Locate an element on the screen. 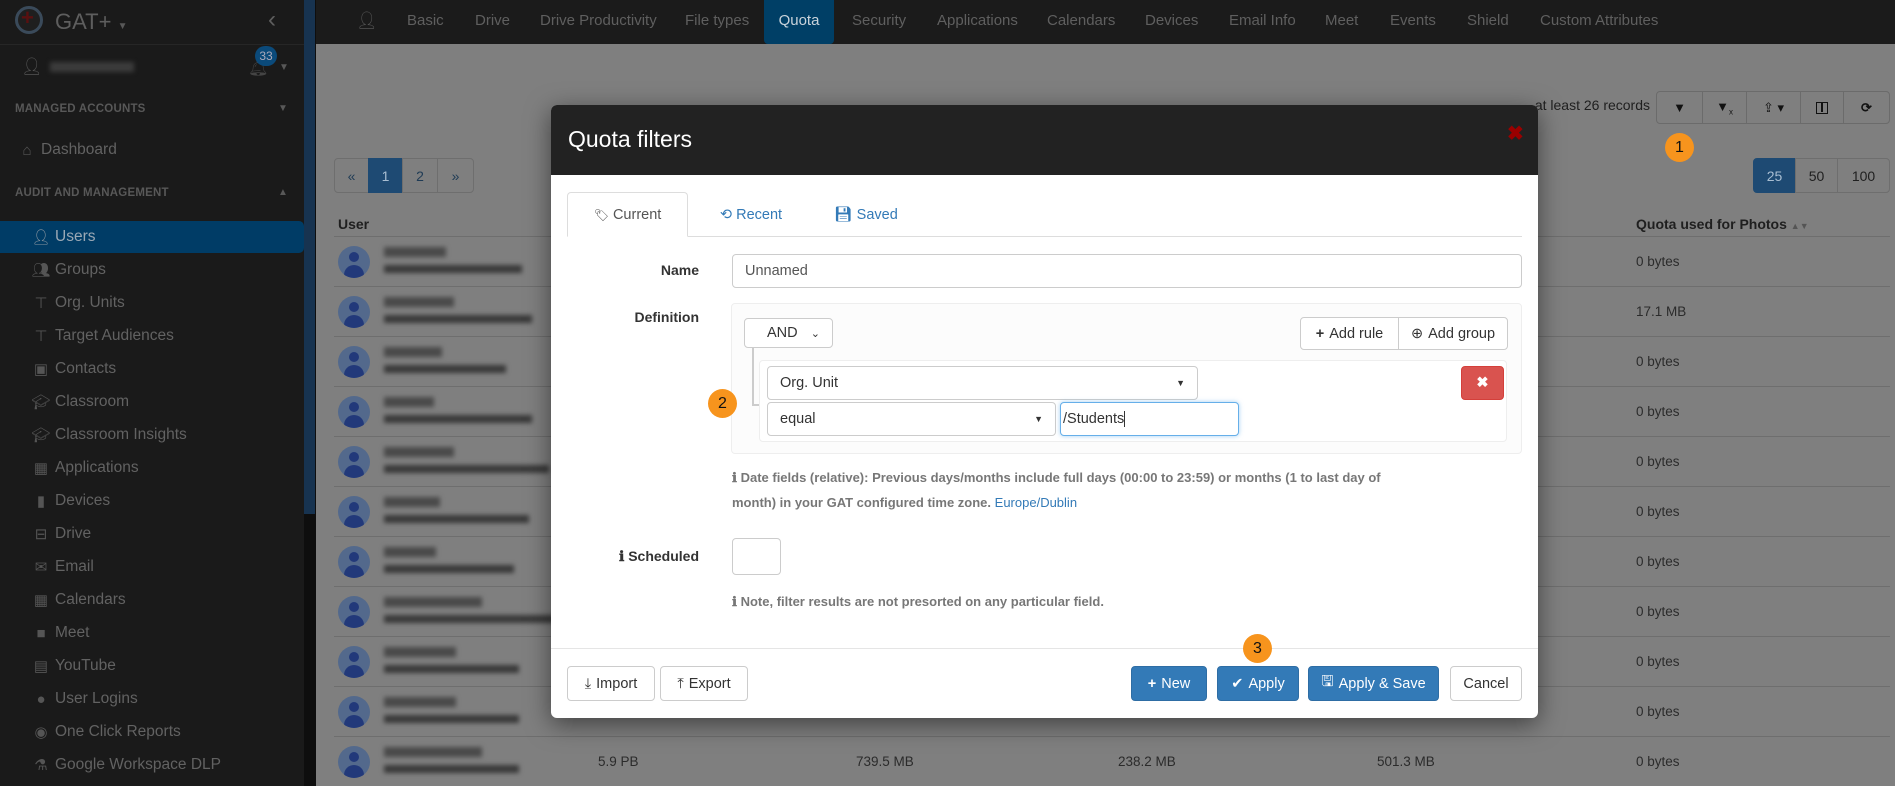 The width and height of the screenshot is (1895, 786). export-dropdown-button: ⇪ ▾ is located at coordinates (1773, 107).